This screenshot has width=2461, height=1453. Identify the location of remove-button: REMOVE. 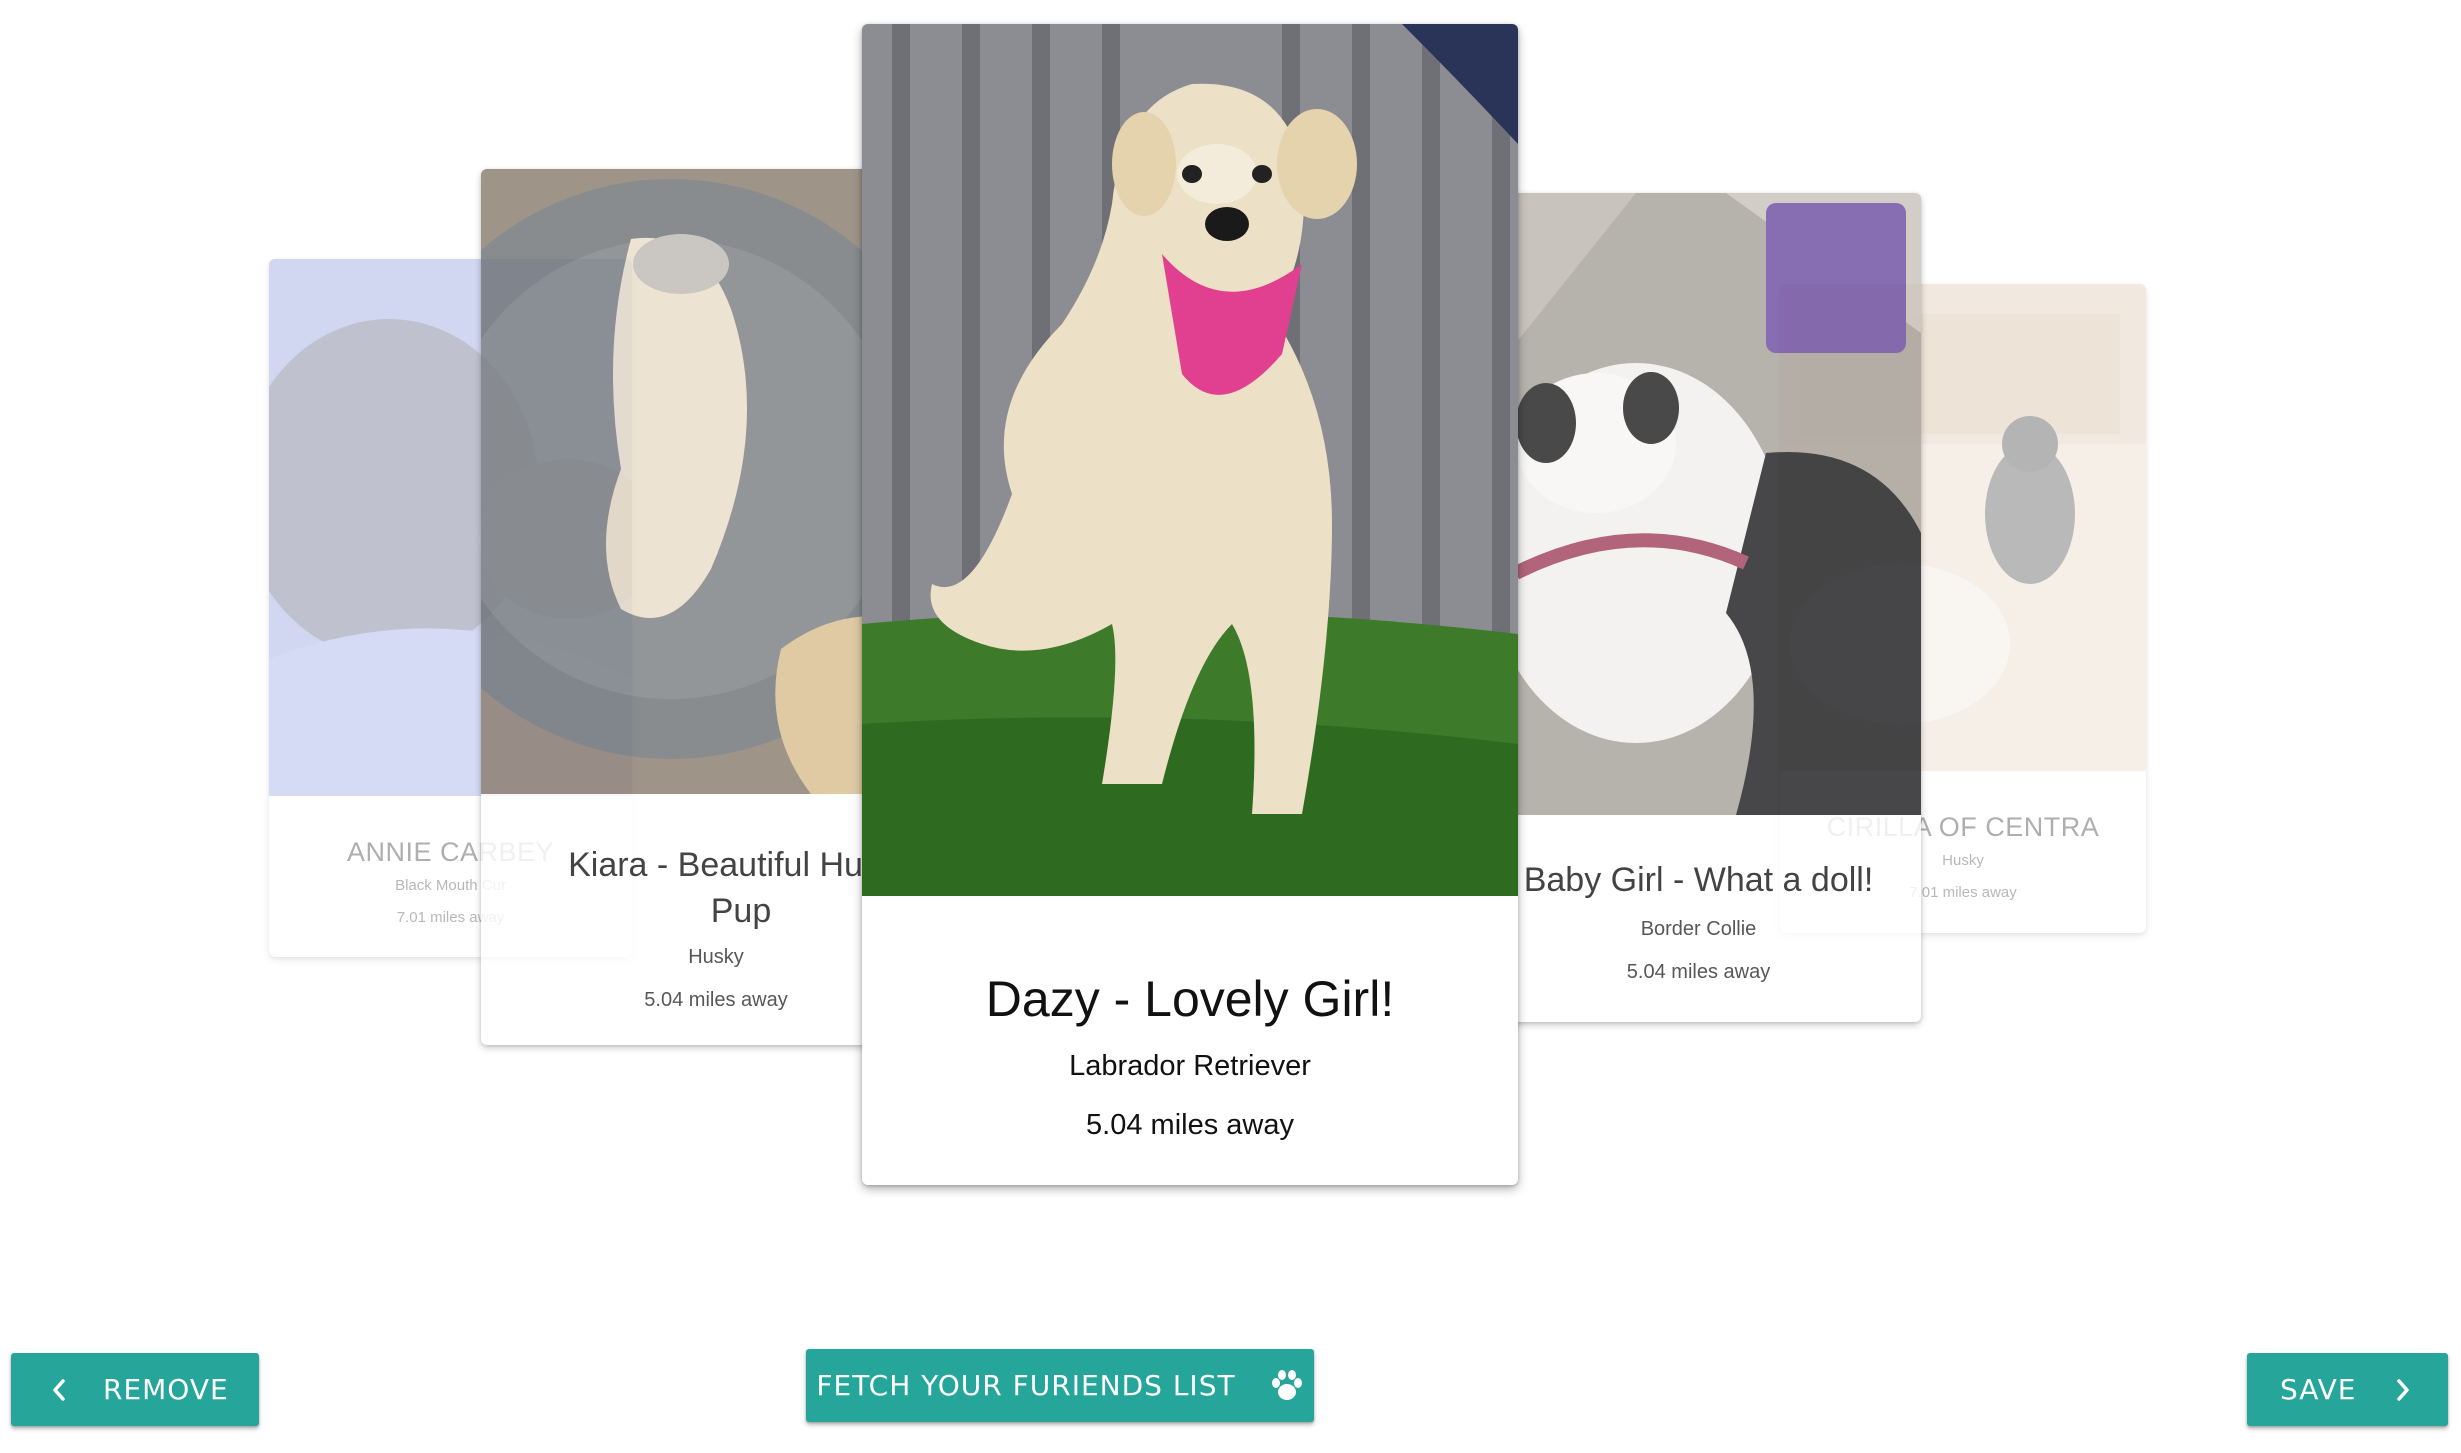
(135, 1389).